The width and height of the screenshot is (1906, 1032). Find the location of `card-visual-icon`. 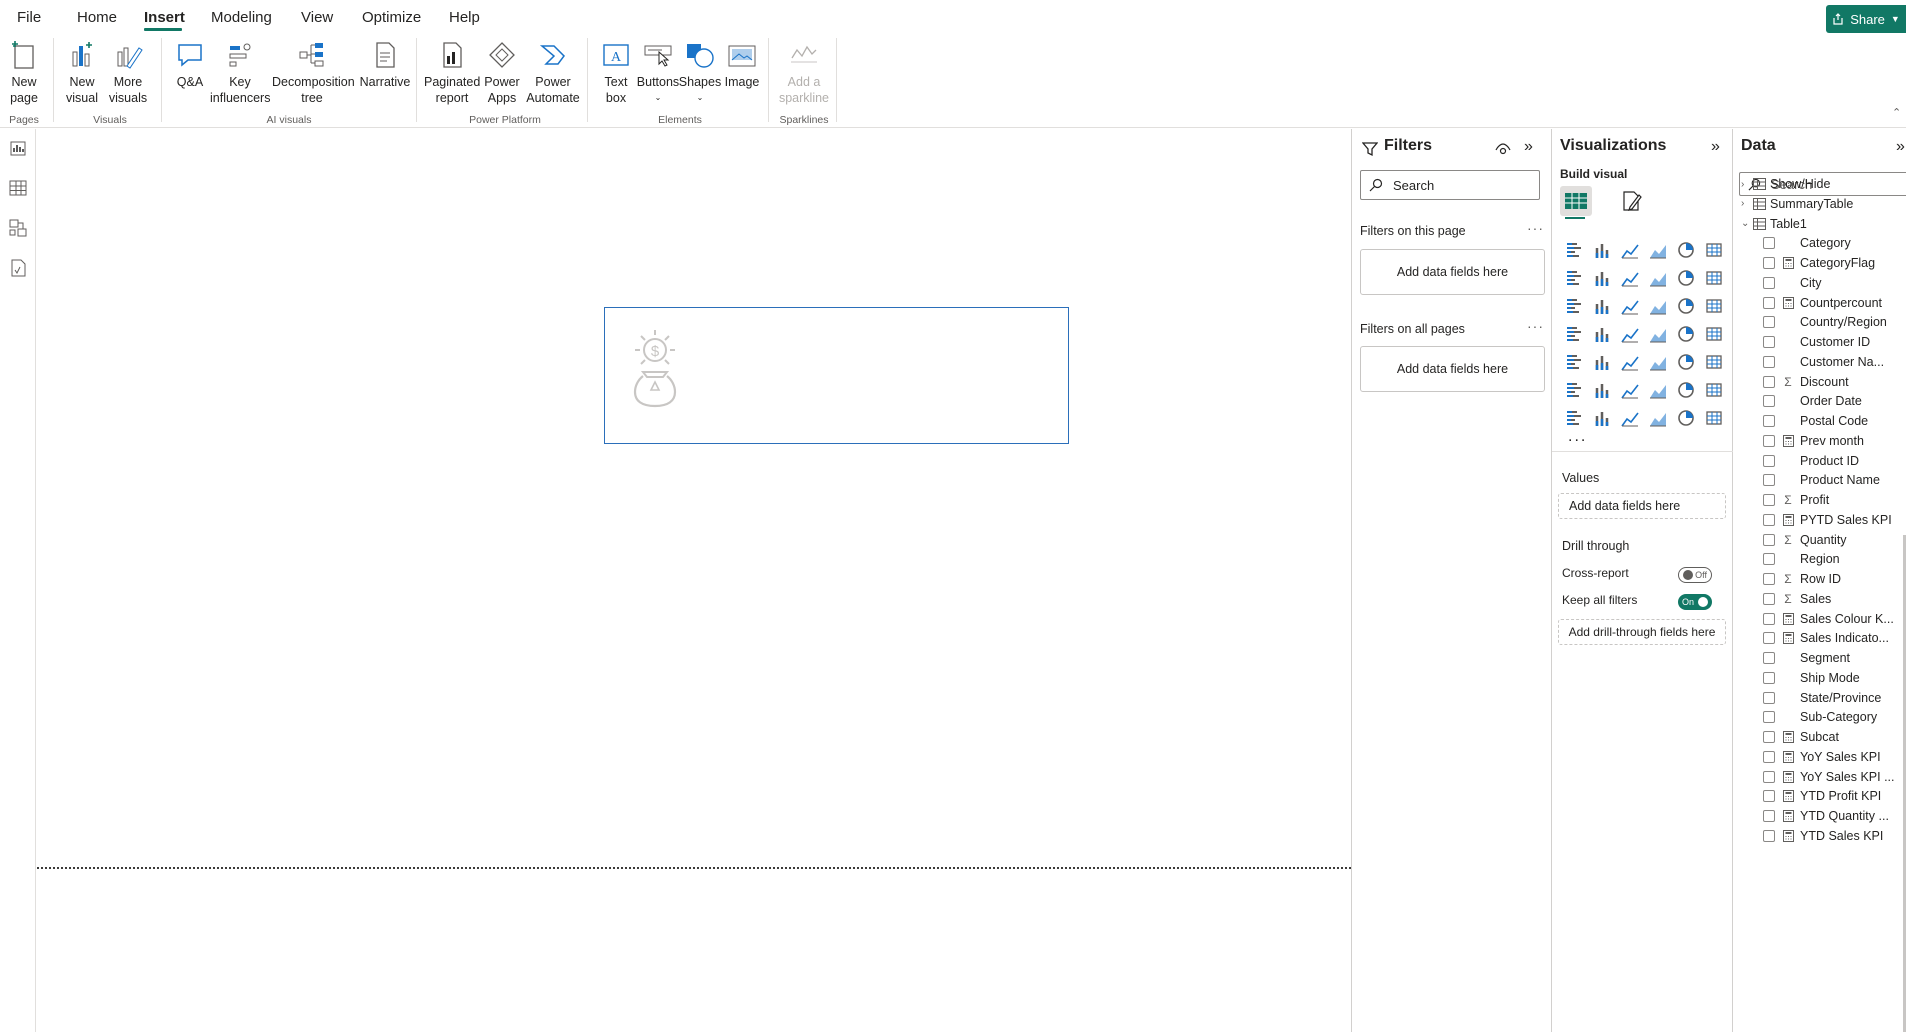

card-visual-icon is located at coordinates (1714, 334).